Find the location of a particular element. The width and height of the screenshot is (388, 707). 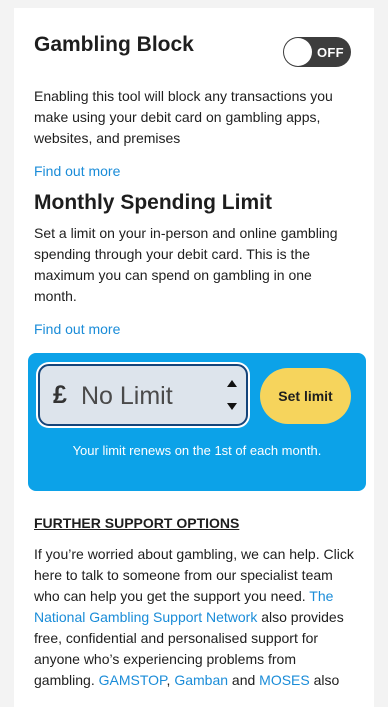

limit-amount-field: £ is located at coordinates (143, 395).